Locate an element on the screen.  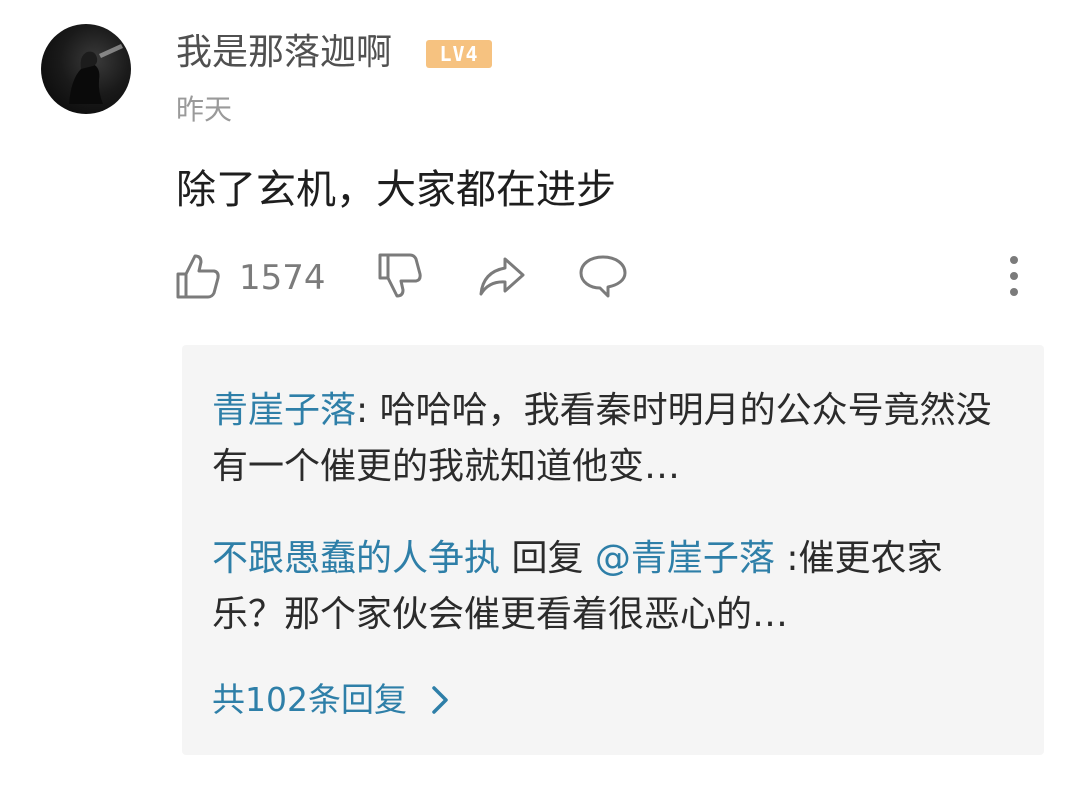
timestamp: 昨天 is located at coordinates (204, 109).